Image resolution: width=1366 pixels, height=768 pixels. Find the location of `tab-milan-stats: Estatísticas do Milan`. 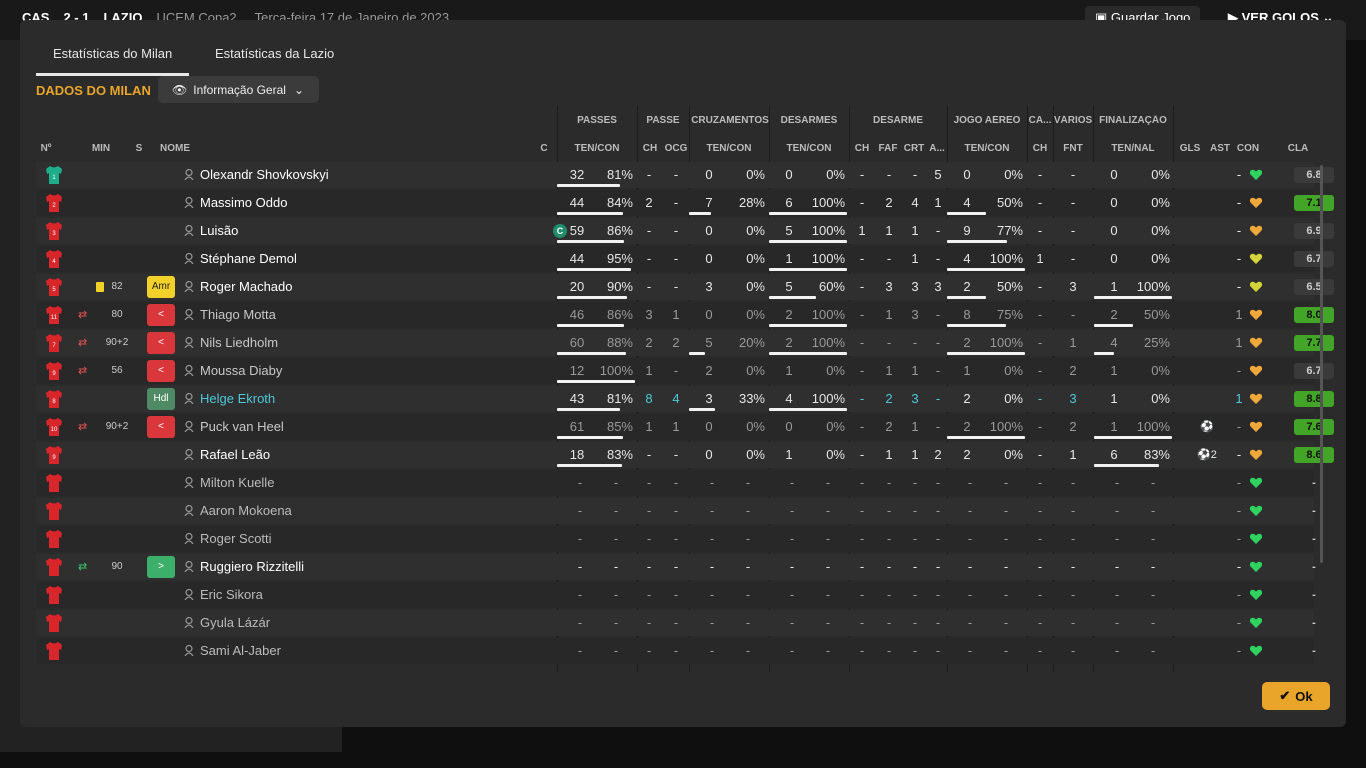

tab-milan-stats: Estatísticas do Milan is located at coordinates (113, 61).